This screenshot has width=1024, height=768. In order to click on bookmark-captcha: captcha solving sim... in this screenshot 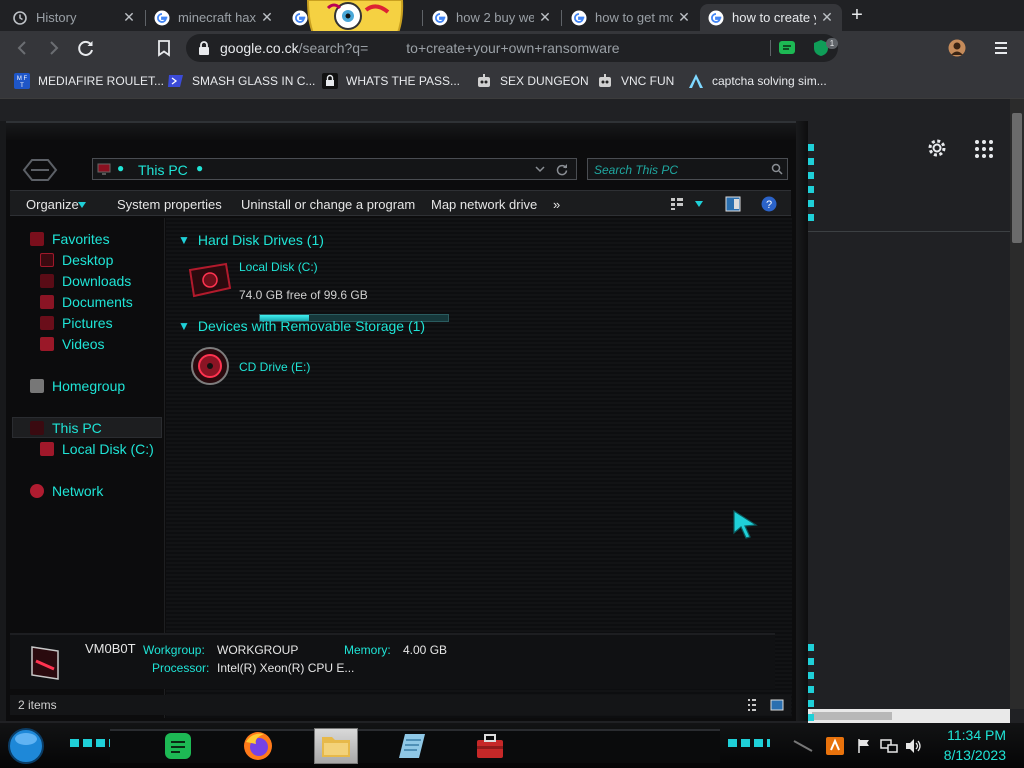, I will do `click(757, 81)`.